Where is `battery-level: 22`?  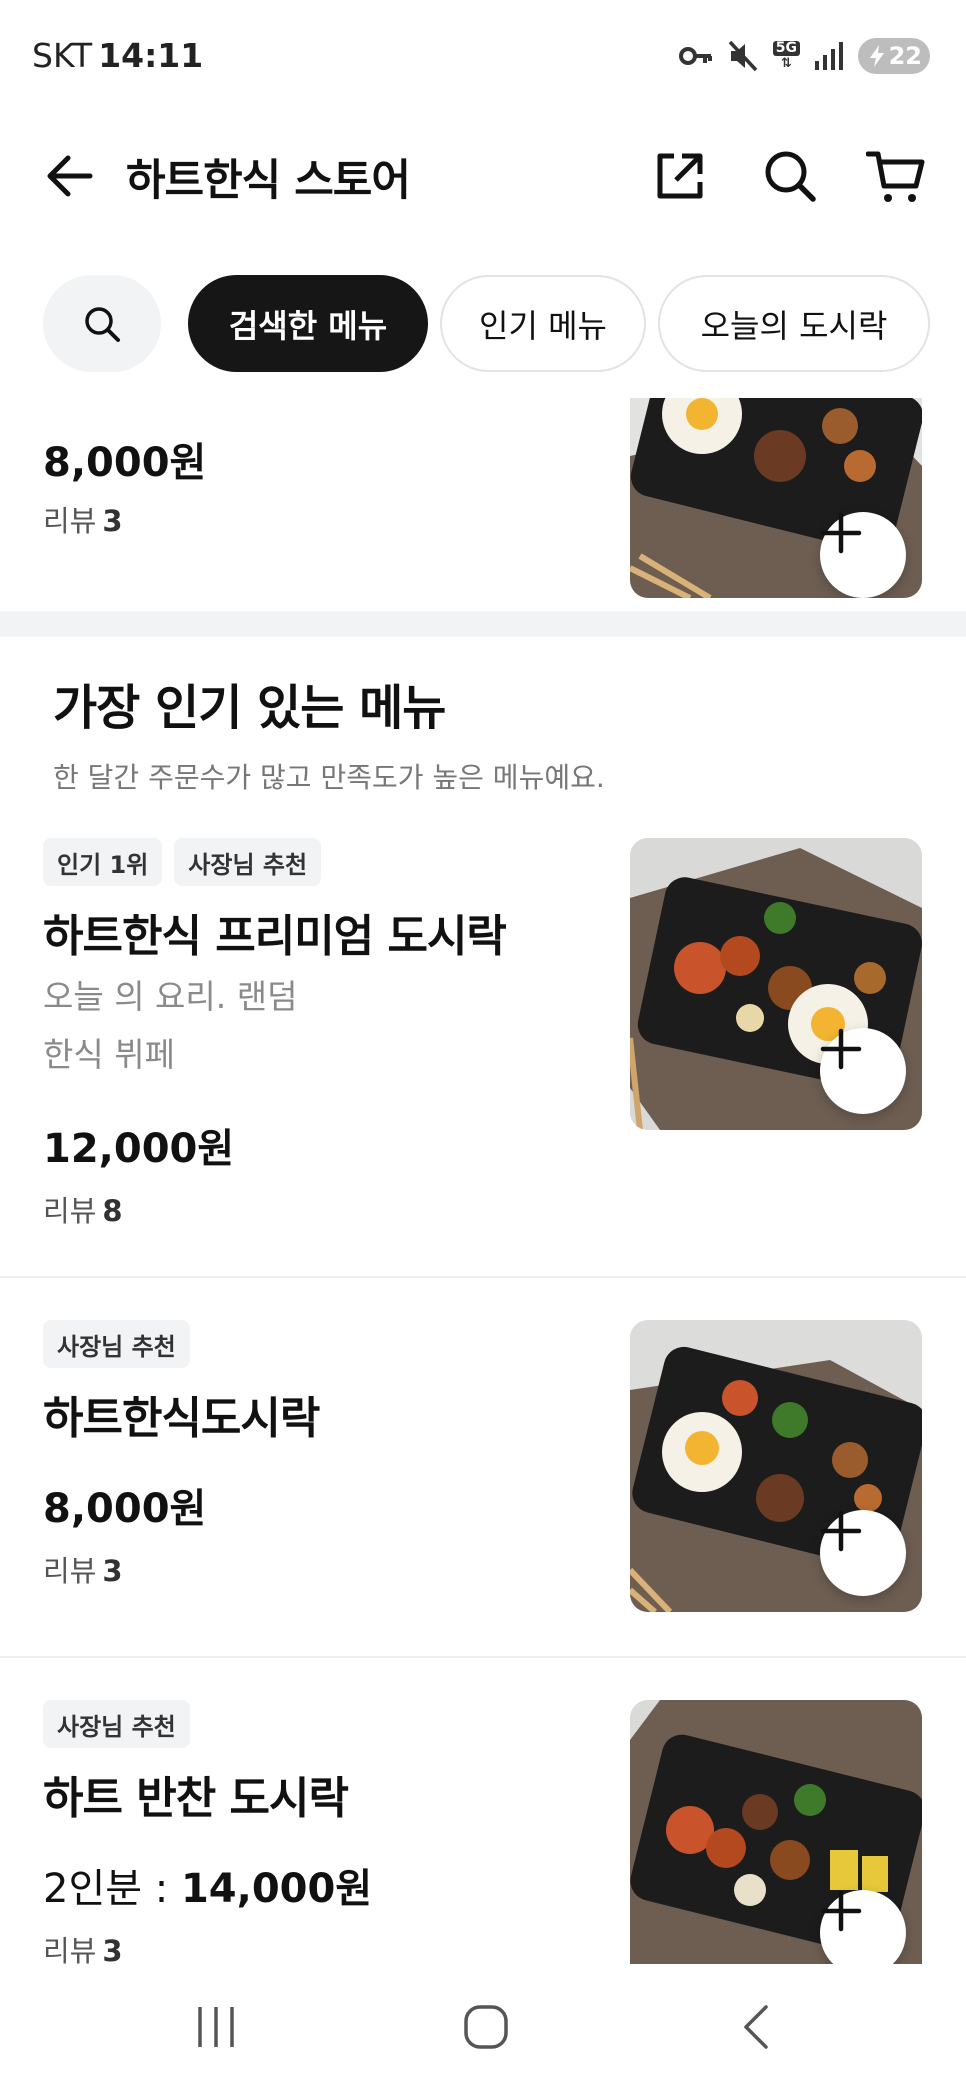
battery-level: 22 is located at coordinates (905, 56).